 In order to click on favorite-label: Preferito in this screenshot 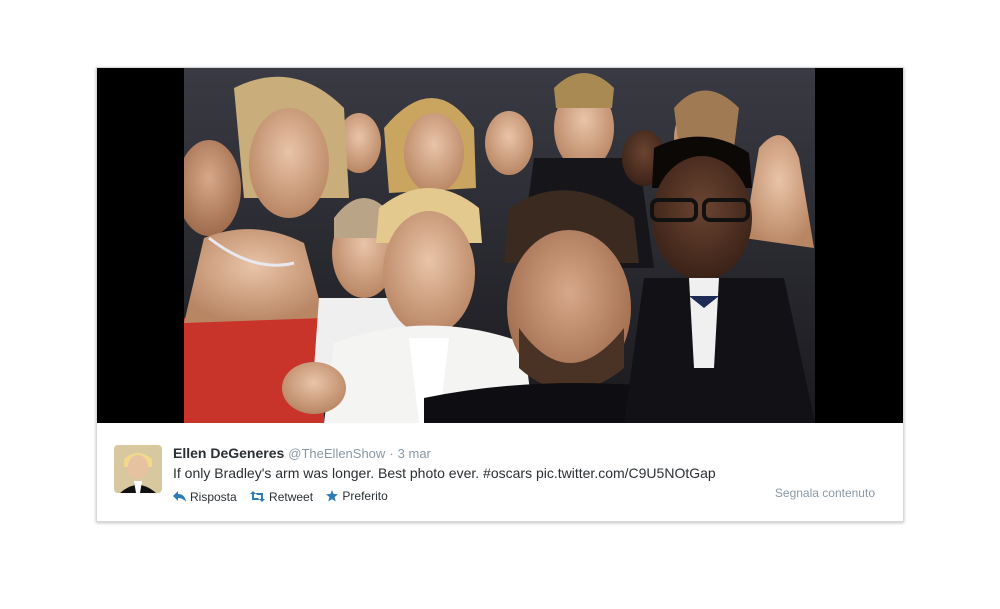, I will do `click(365, 496)`.